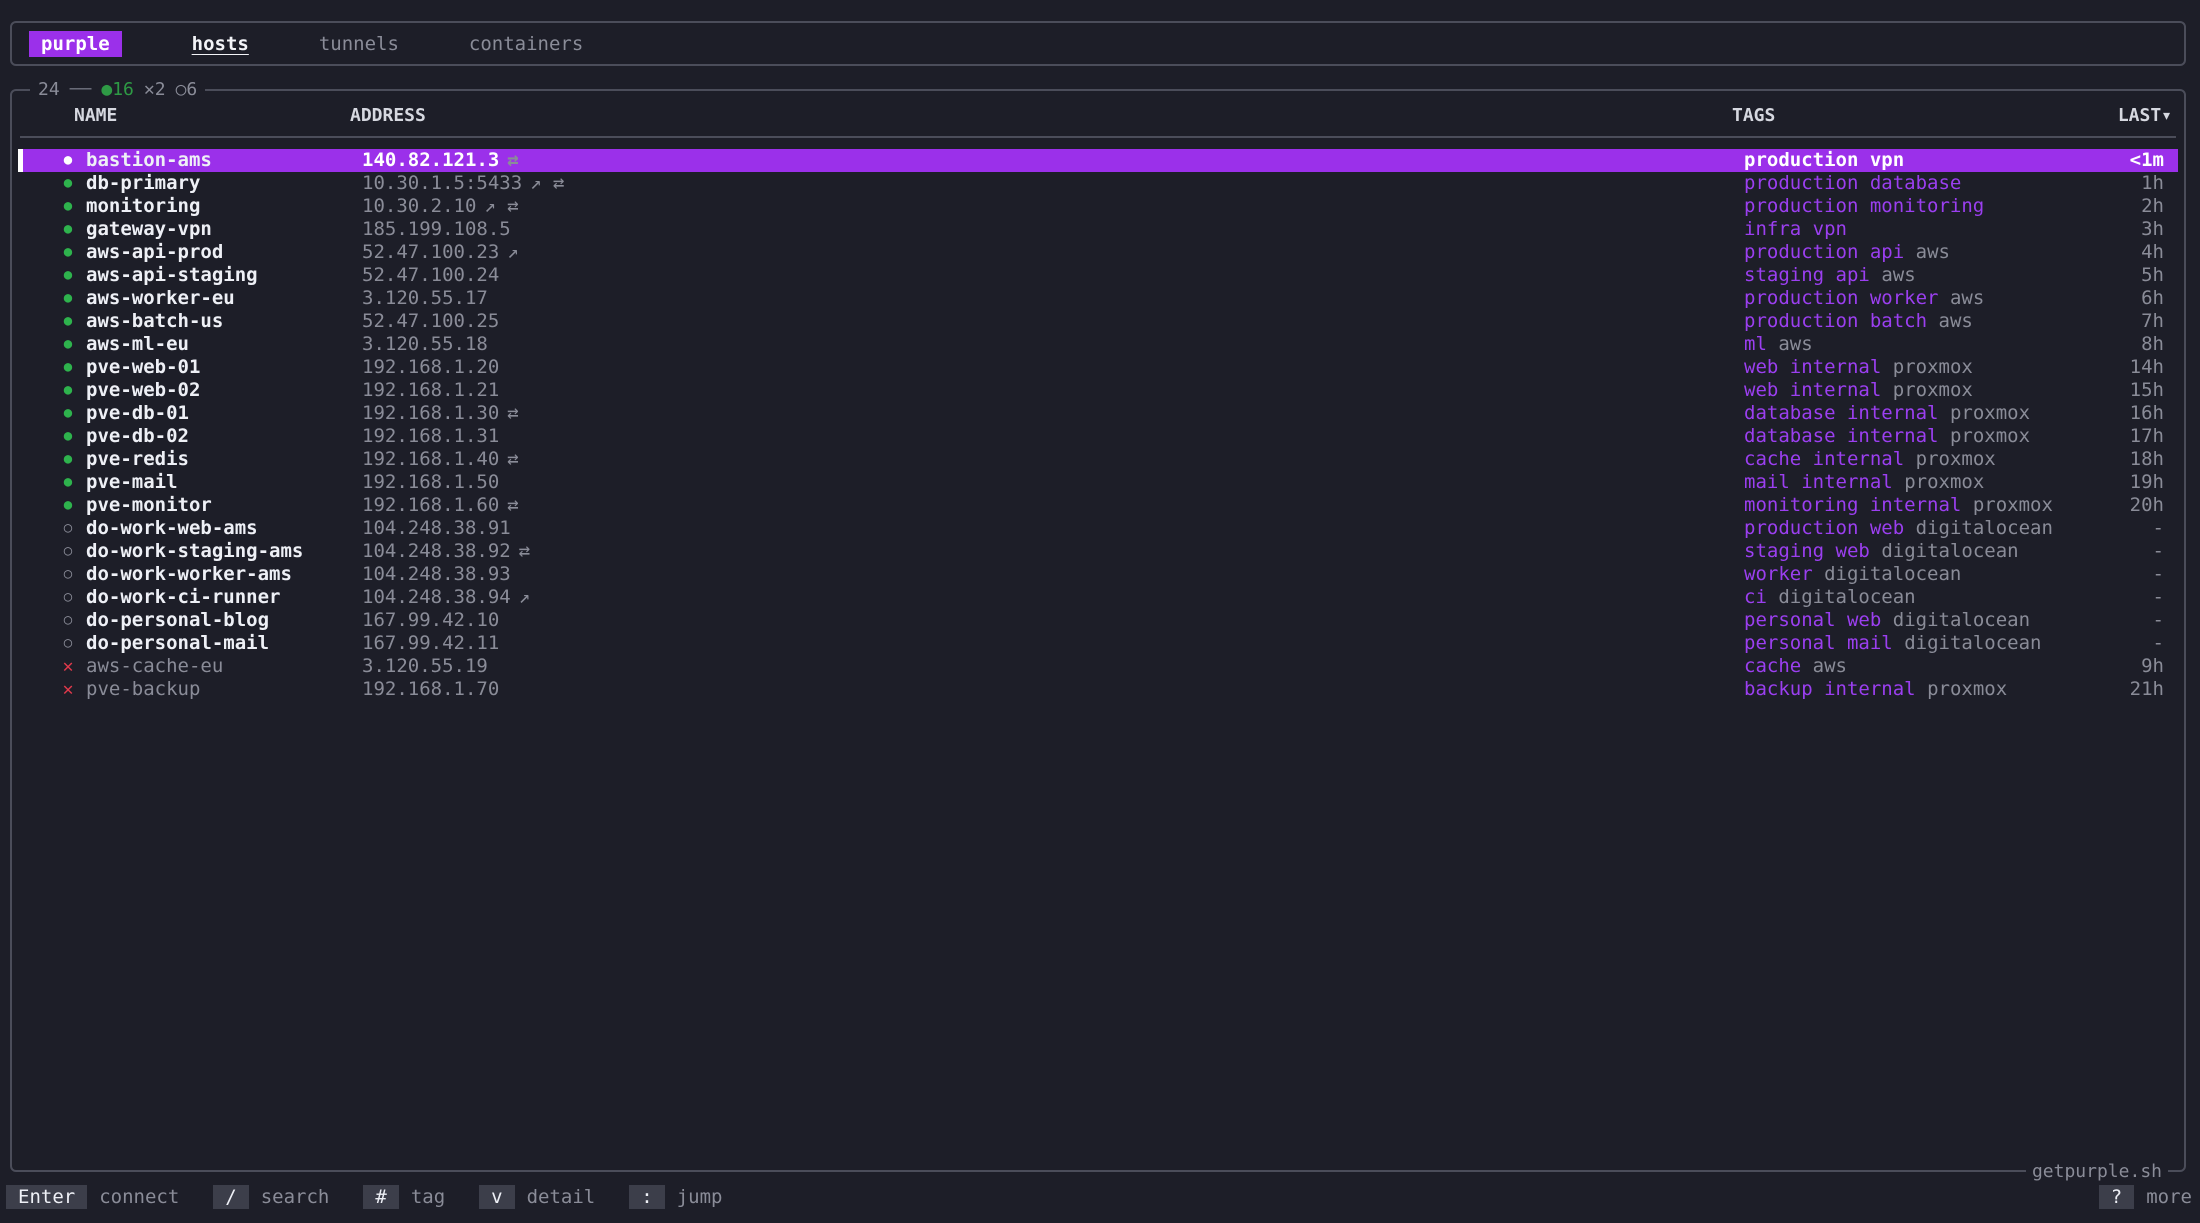  What do you see at coordinates (647, 1197) in the screenshot?
I see `shortcut-key: :` at bounding box center [647, 1197].